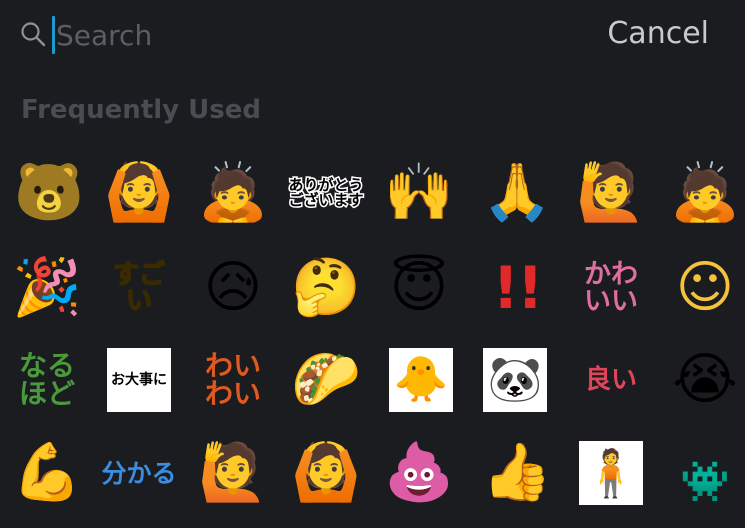 This screenshot has width=745, height=528. What do you see at coordinates (705, 473) in the screenshot?
I see `pixel-creature-custom-emoji: 👾` at bounding box center [705, 473].